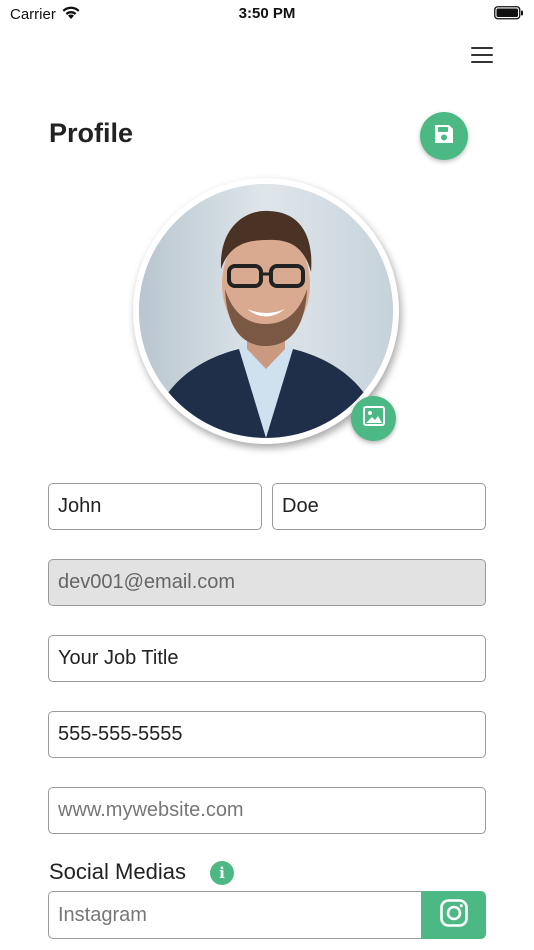 This screenshot has width=534, height=950. Describe the element at coordinates (267, 734) in the screenshot. I see `phone-field: 555-555-5555` at that location.